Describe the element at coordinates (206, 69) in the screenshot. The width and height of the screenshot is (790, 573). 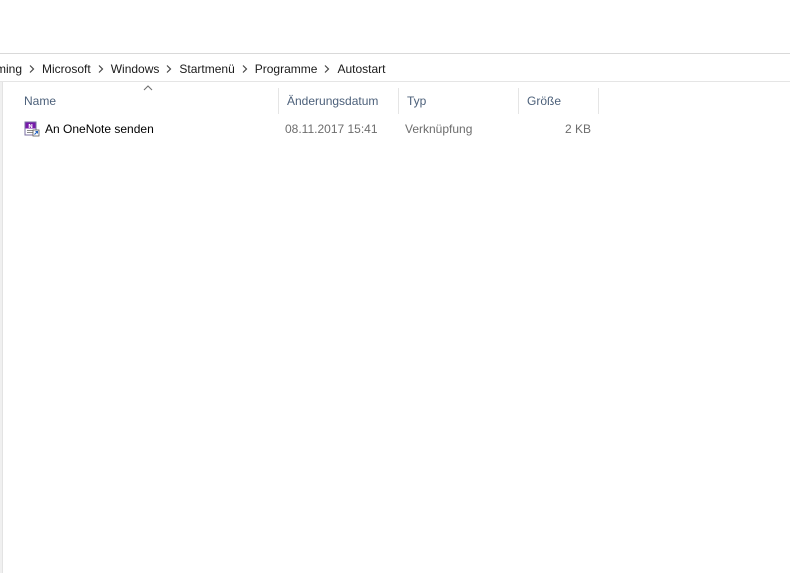
I see `breadcrumb-item-startmenu: Startmenü` at that location.